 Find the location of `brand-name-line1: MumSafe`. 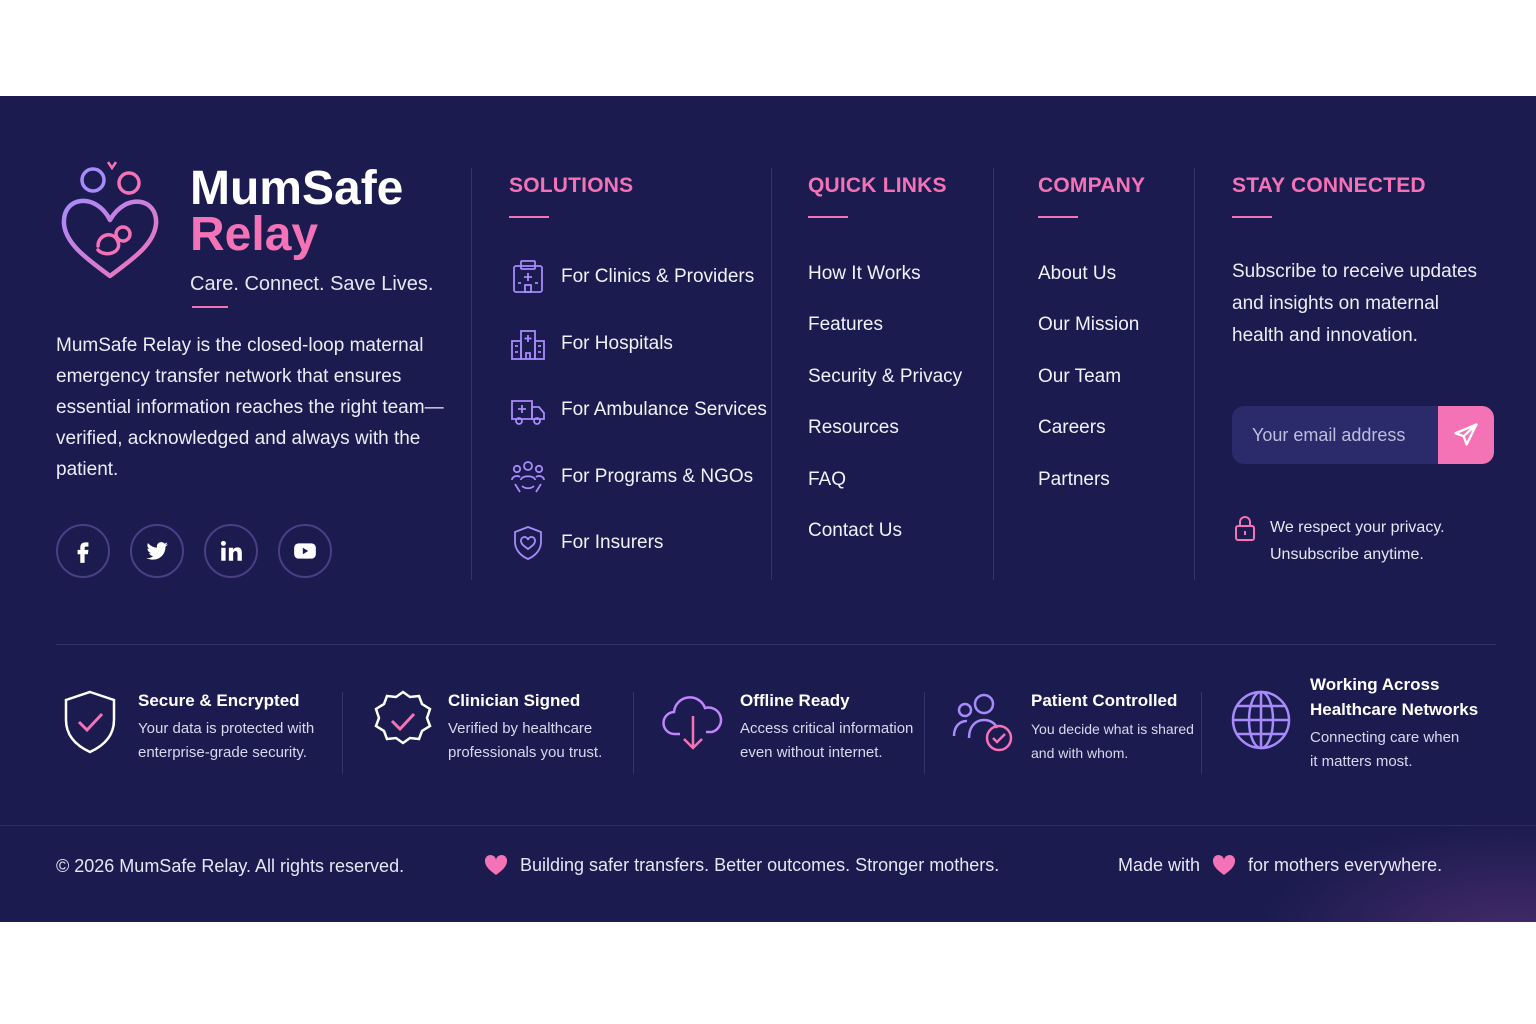

brand-name-line1: MumSafe is located at coordinates (297, 188).